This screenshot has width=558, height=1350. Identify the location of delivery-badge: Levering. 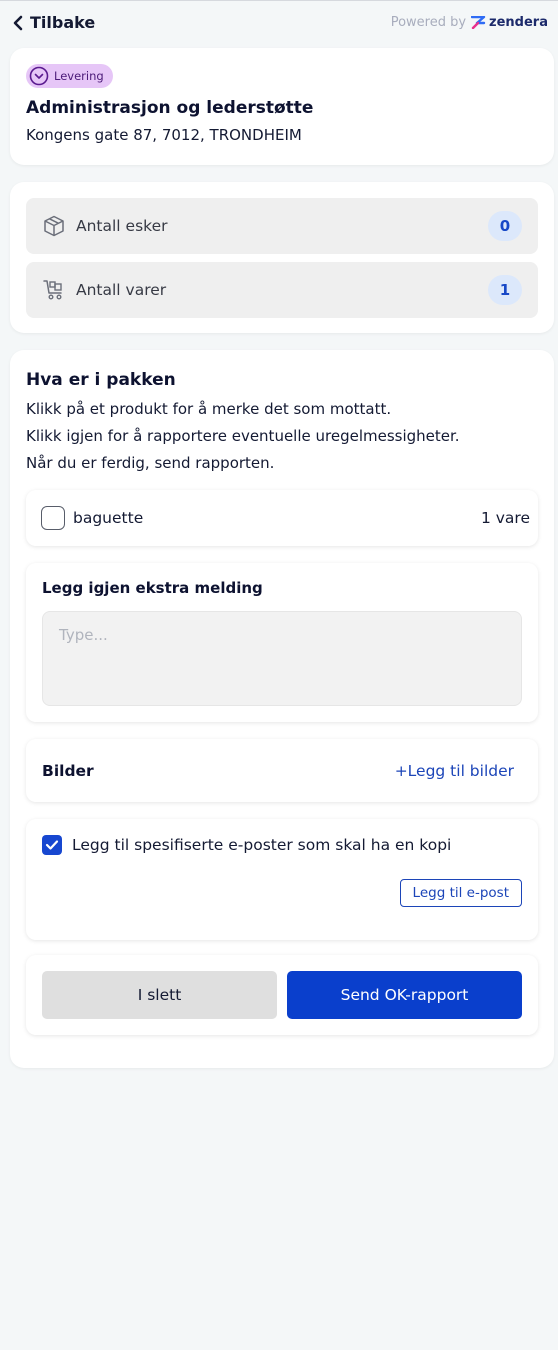
(69, 76).